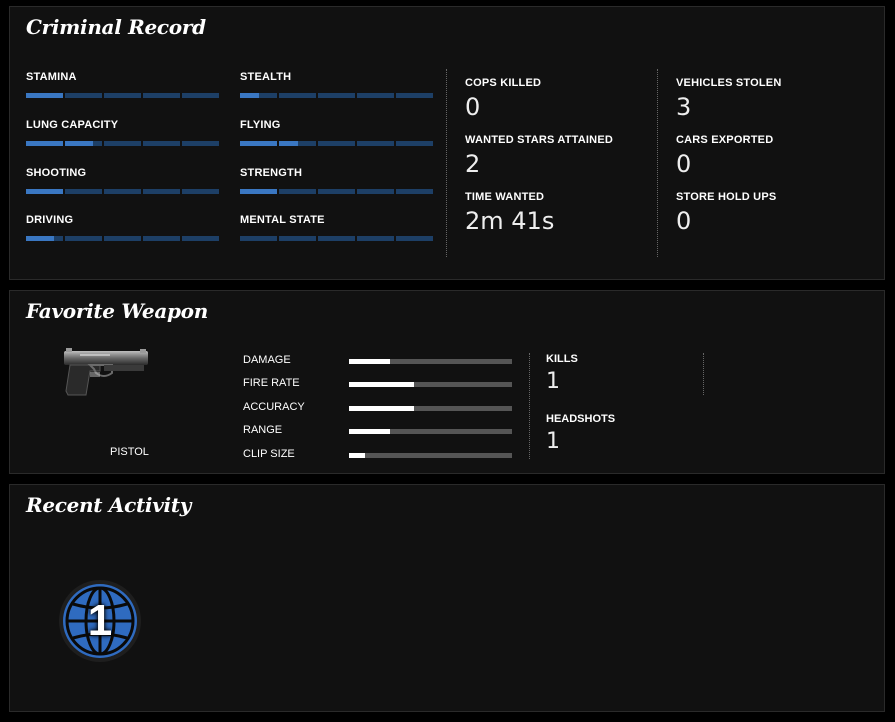 This screenshot has height=722, width=895. I want to click on skill-label: SHOOTING, so click(56, 173).